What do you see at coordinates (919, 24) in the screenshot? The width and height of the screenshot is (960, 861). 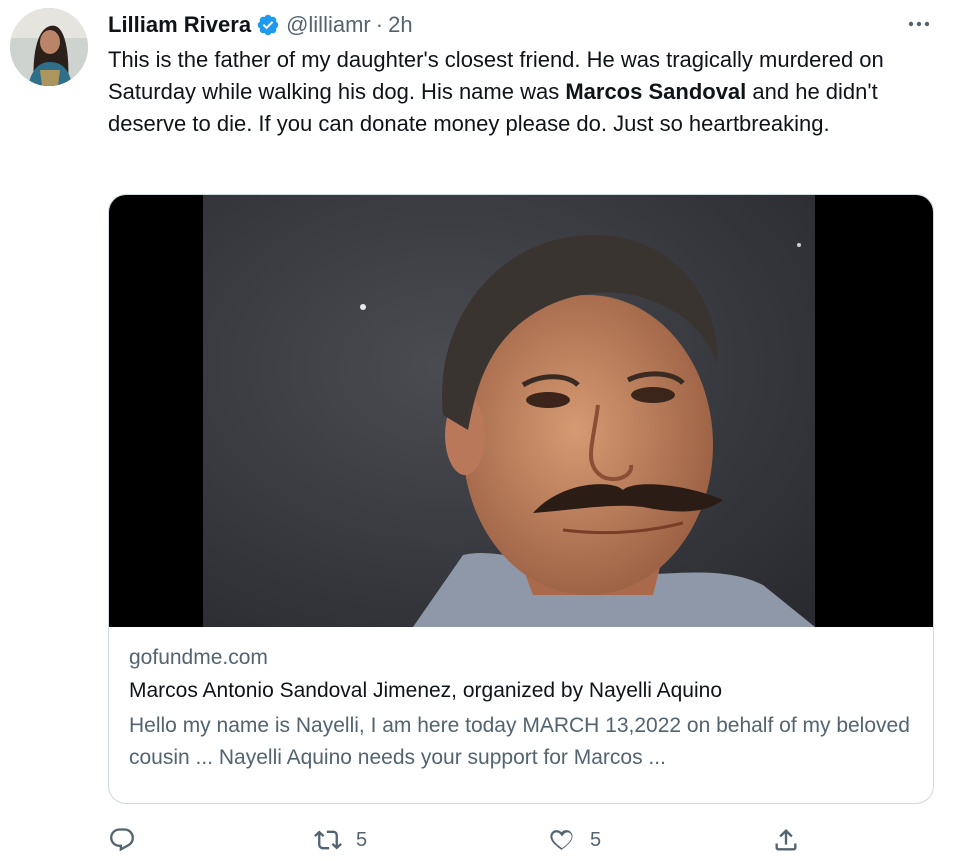 I see `more-options-icon` at bounding box center [919, 24].